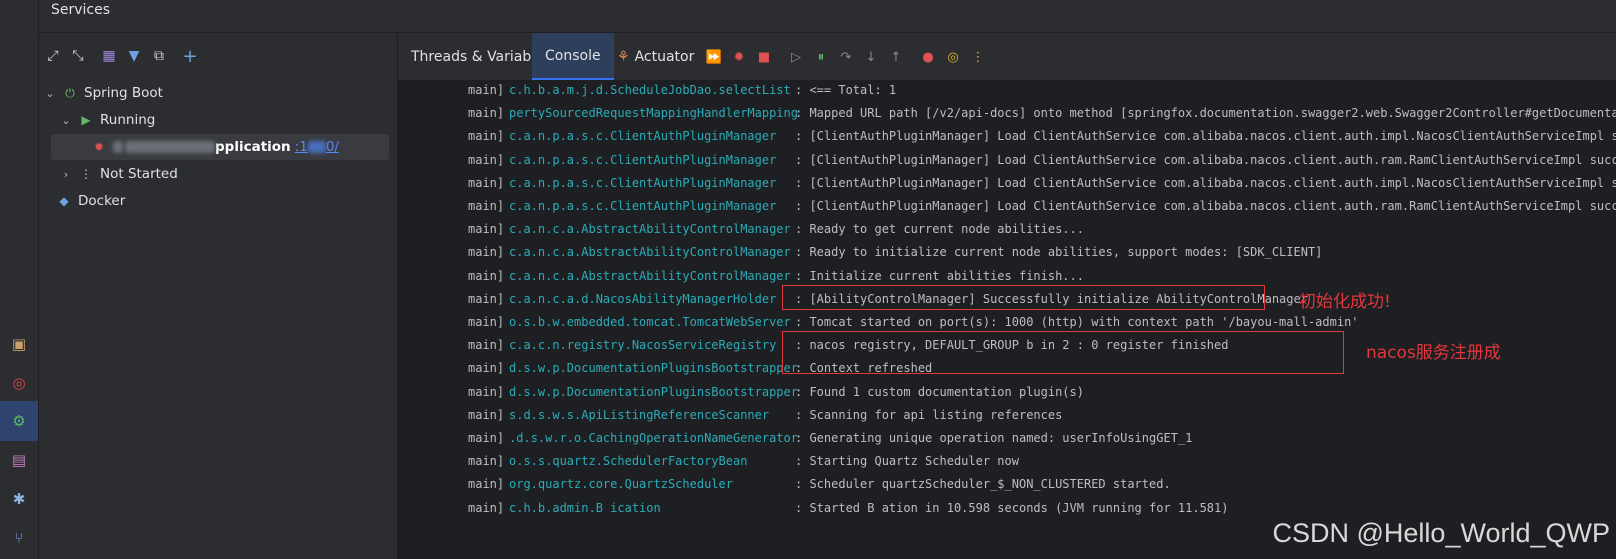 The width and height of the screenshot is (1616, 559). What do you see at coordinates (653, 113) in the screenshot?
I see `log-logger: pertySourcedRequestMappingHandlerMapping` at bounding box center [653, 113].